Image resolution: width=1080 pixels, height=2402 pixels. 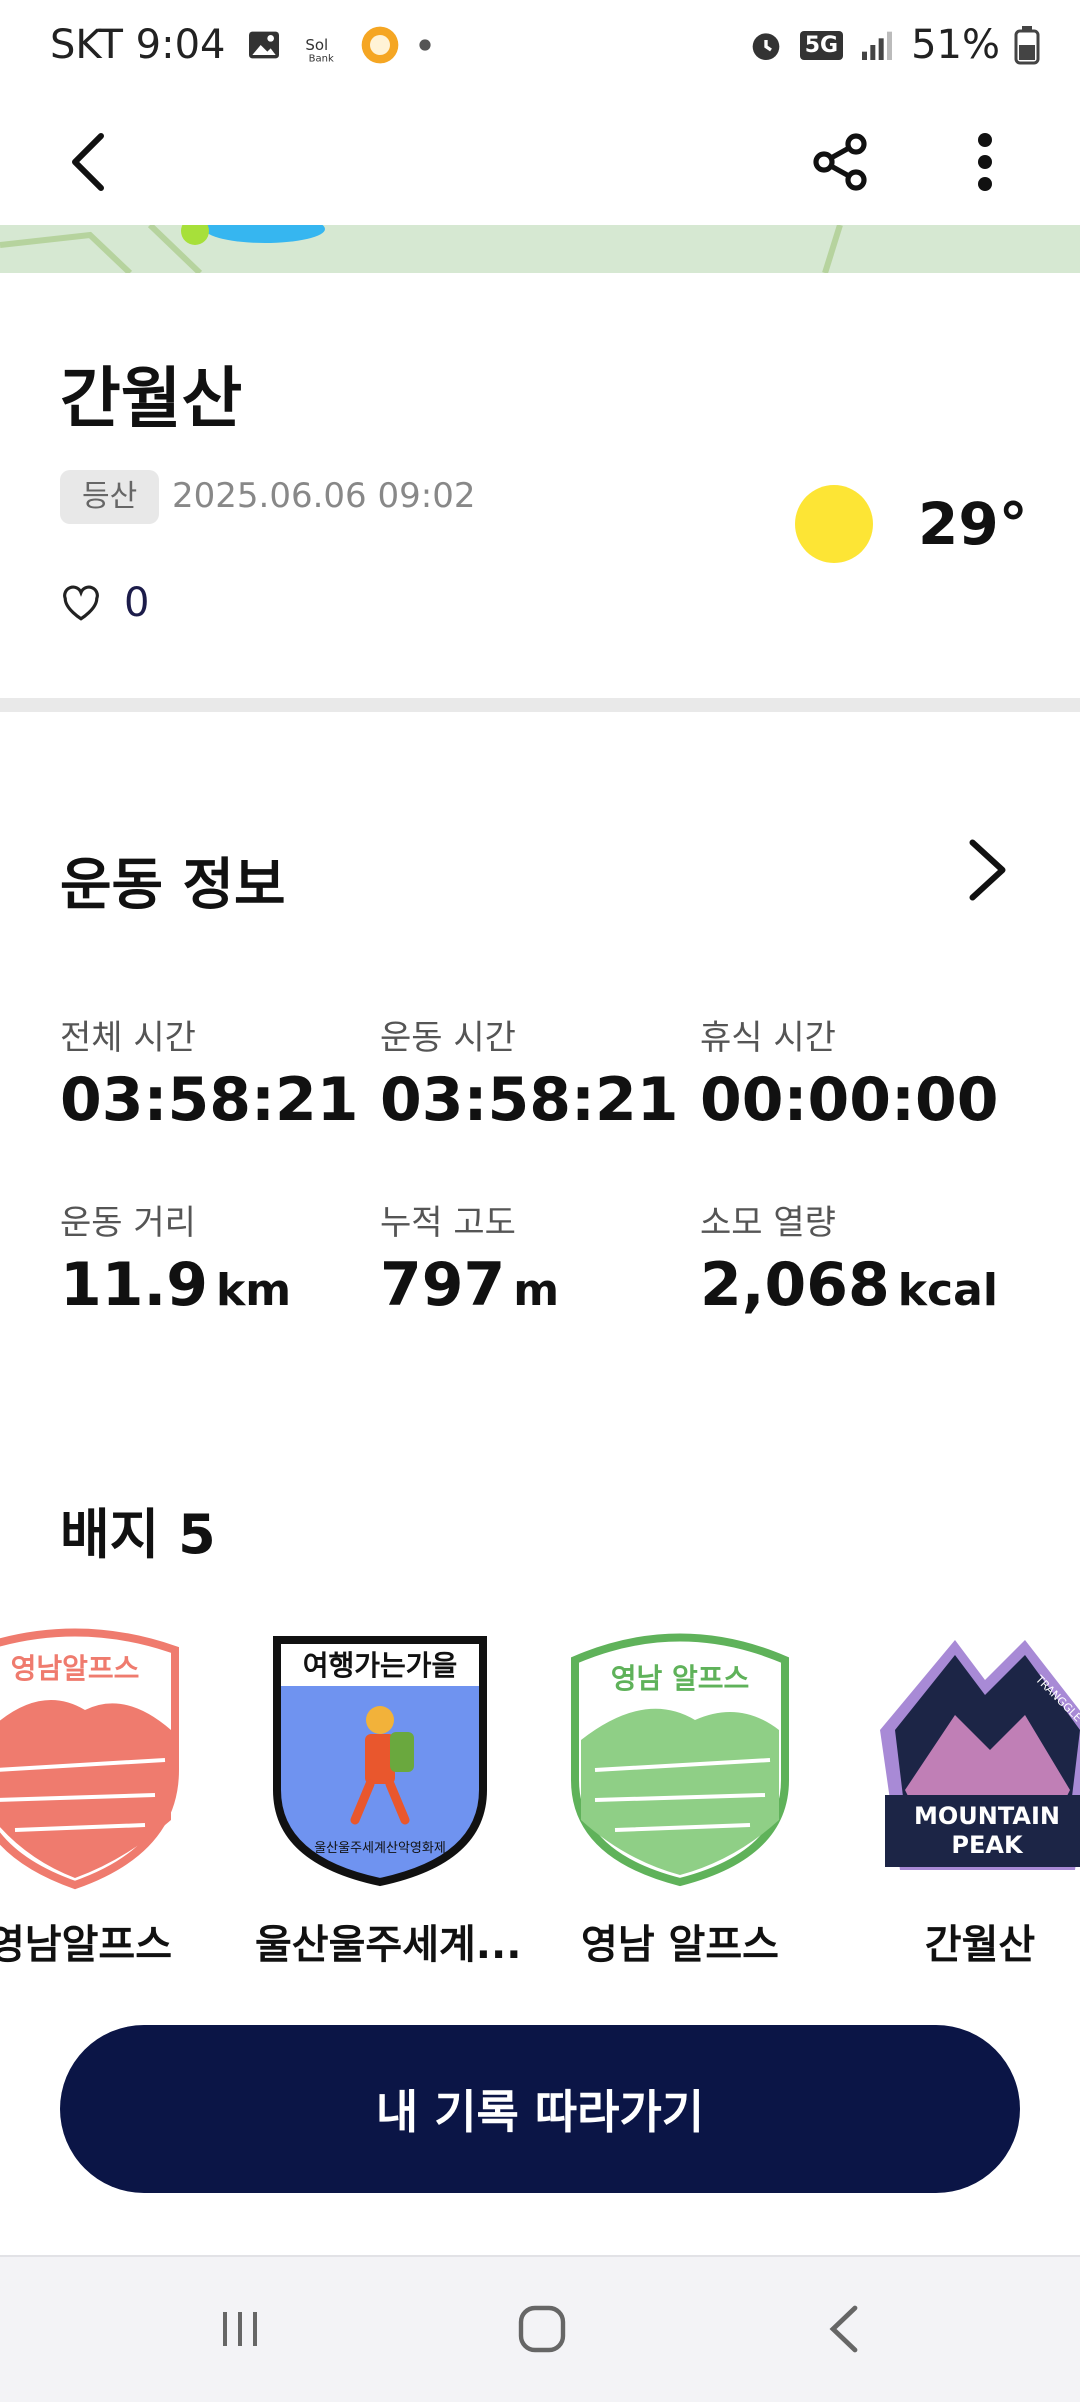 I want to click on stat-rest-time: 휴식 시간 00:00:00, so click(x=849, y=1072).